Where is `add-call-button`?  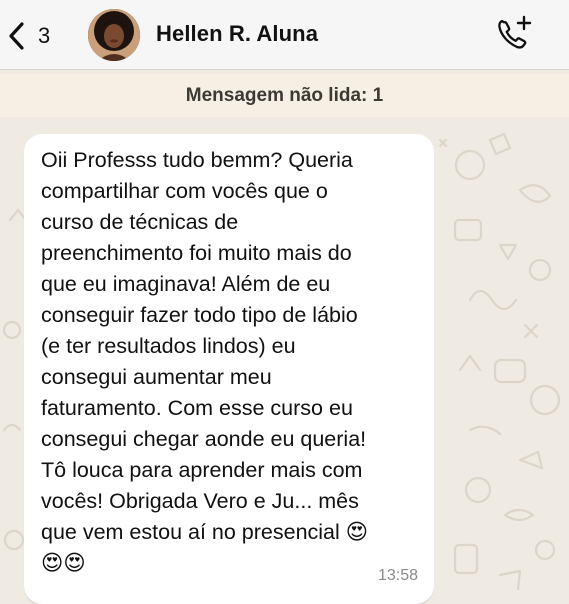
add-call-button is located at coordinates (514, 34).